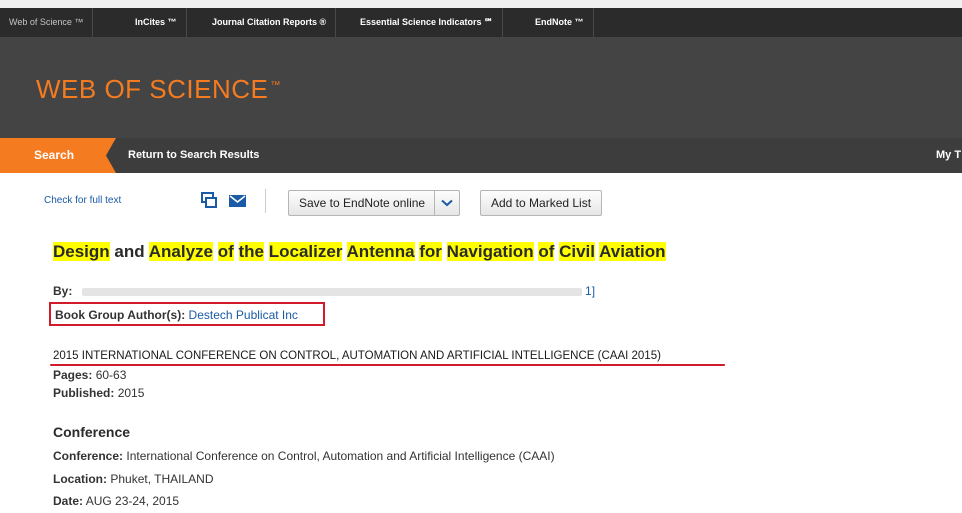  I want to click on location-line: Location: Phuket, THAILAND, so click(133, 479).